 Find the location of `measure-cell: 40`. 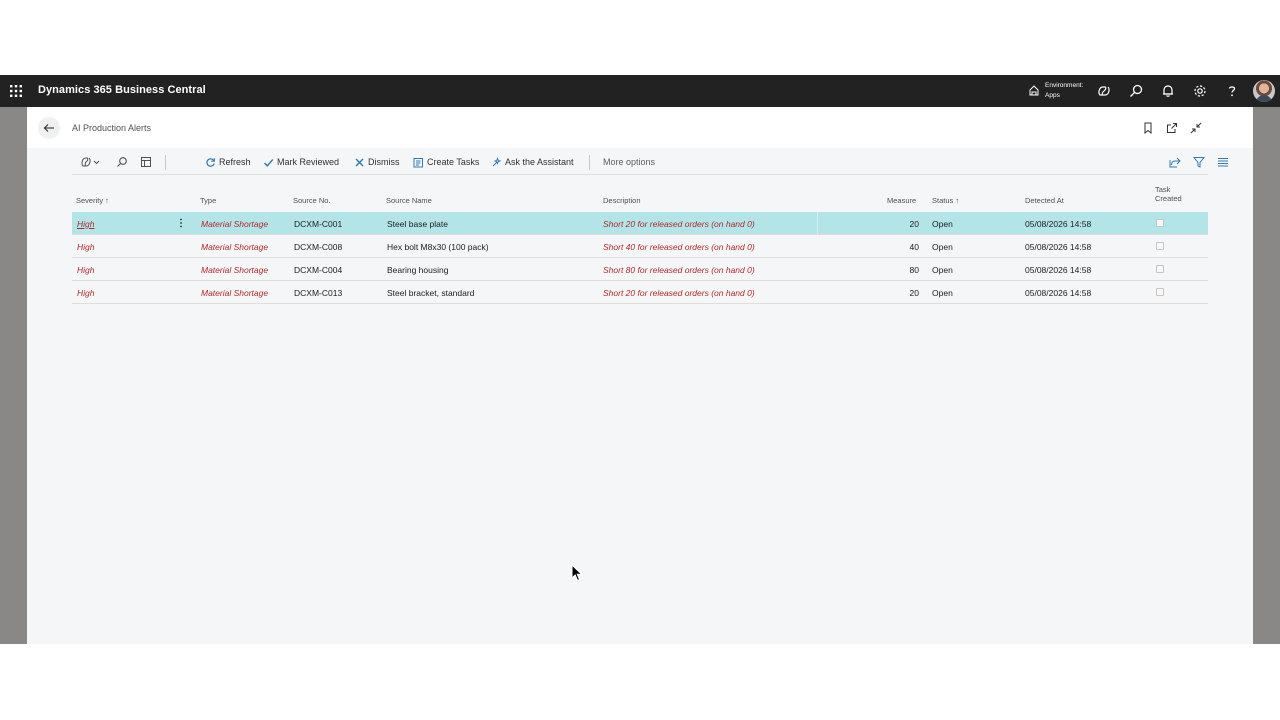

measure-cell: 40 is located at coordinates (914, 247).